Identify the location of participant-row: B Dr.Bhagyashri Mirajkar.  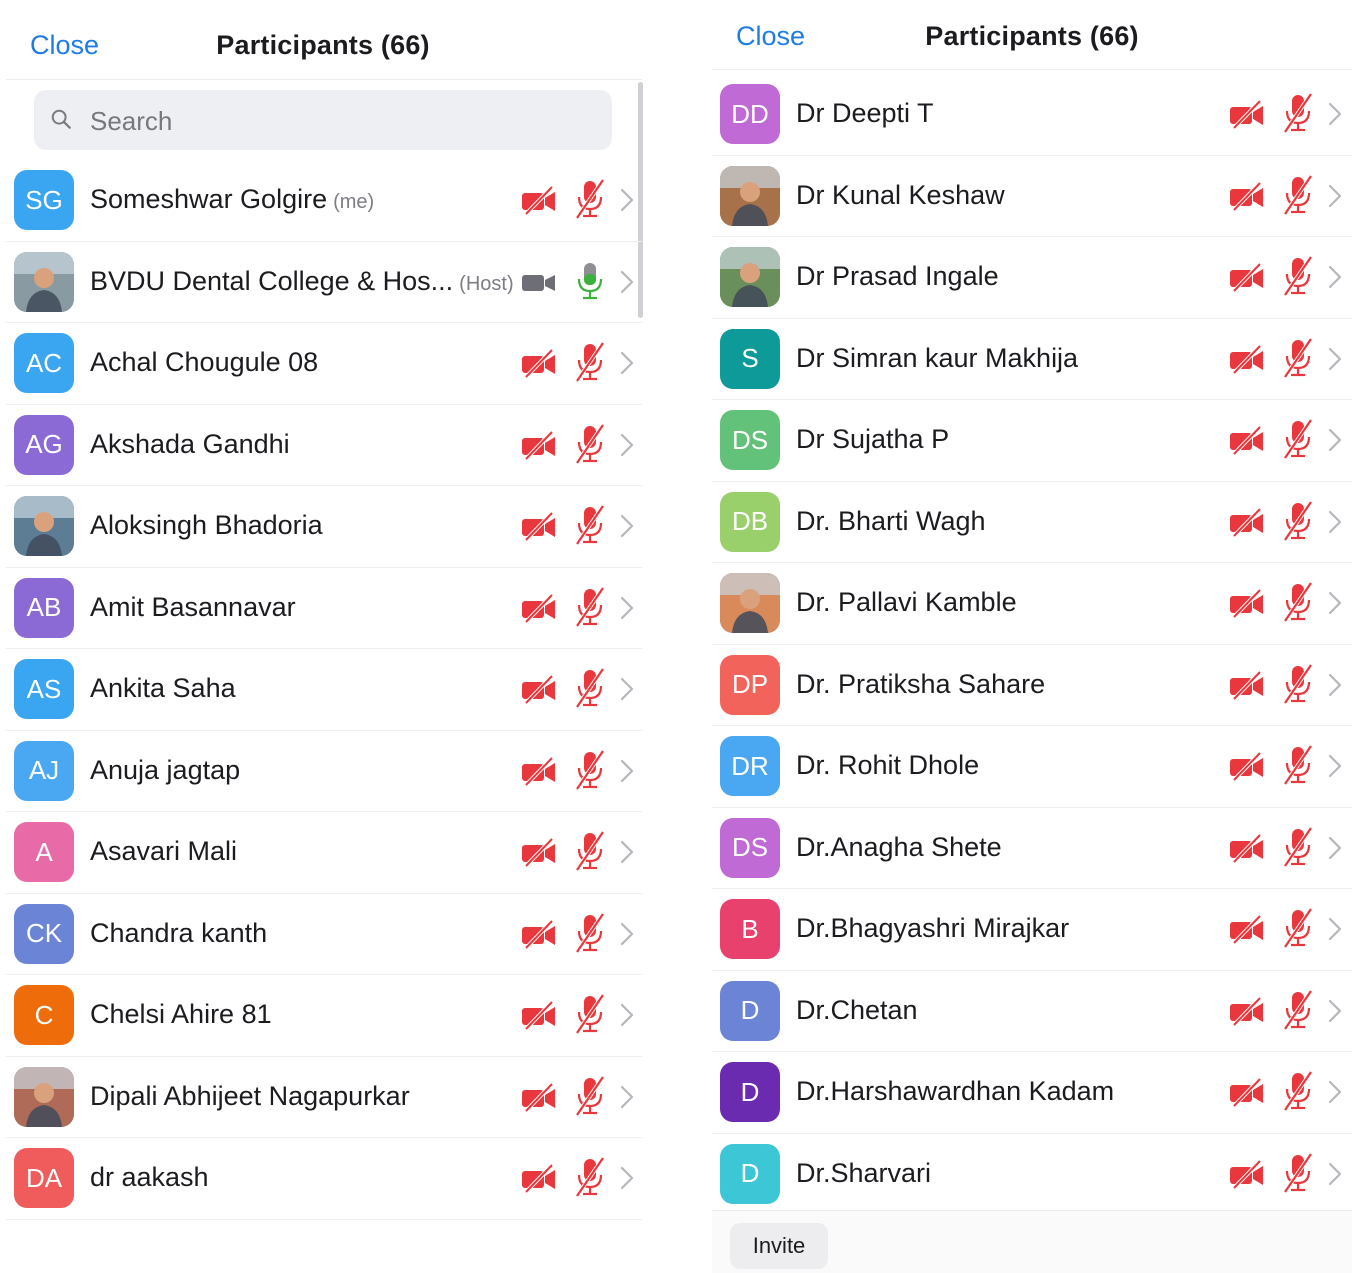
(1032, 930).